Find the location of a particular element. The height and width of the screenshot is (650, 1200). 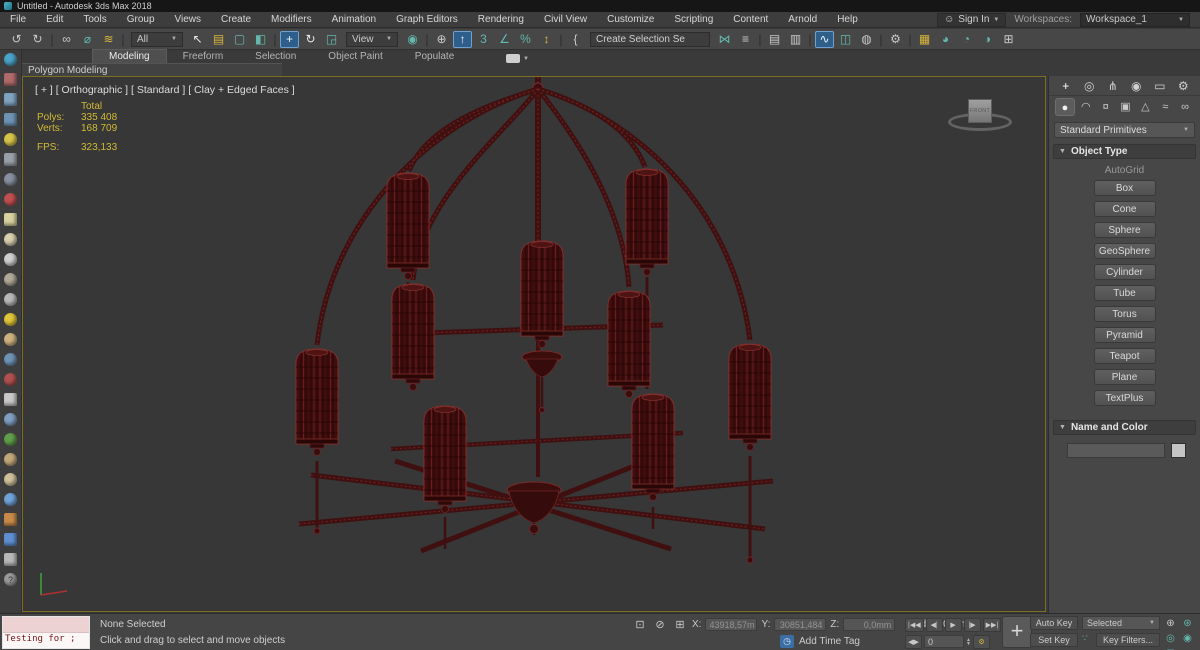

mirror-icon: ⋈ is located at coordinates (724, 39).